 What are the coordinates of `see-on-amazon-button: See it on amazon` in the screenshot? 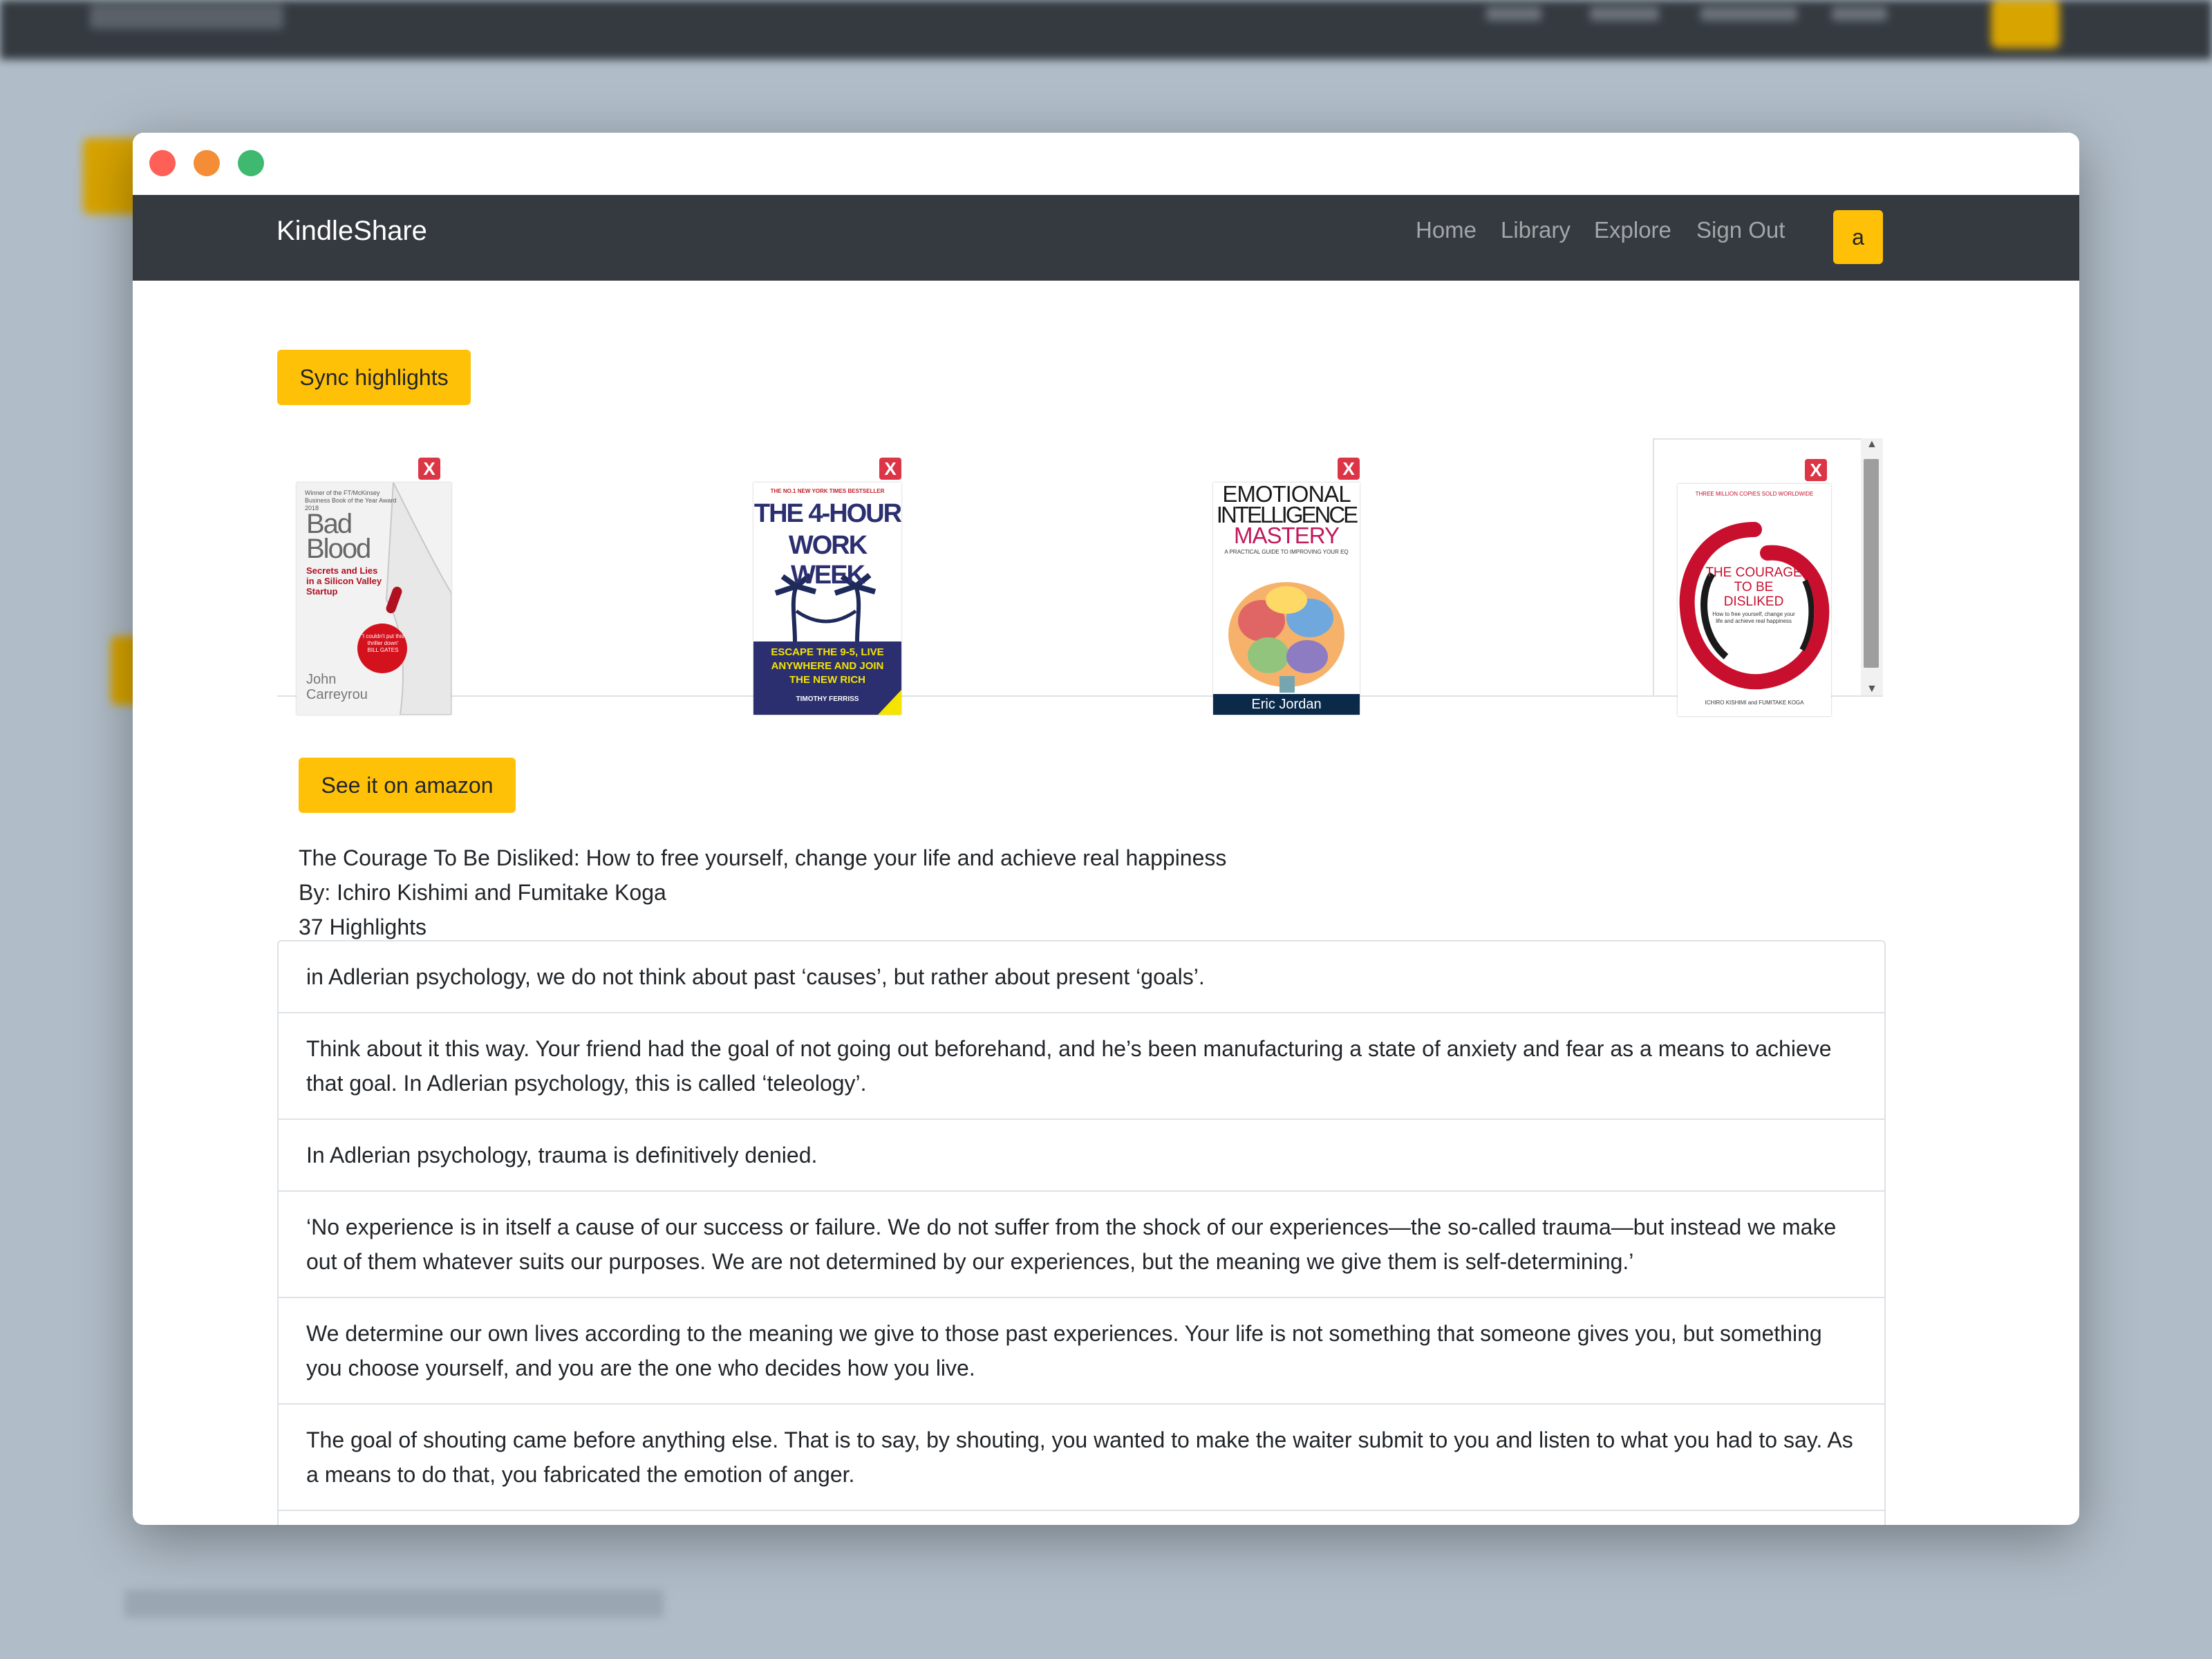 It's located at (407, 786).